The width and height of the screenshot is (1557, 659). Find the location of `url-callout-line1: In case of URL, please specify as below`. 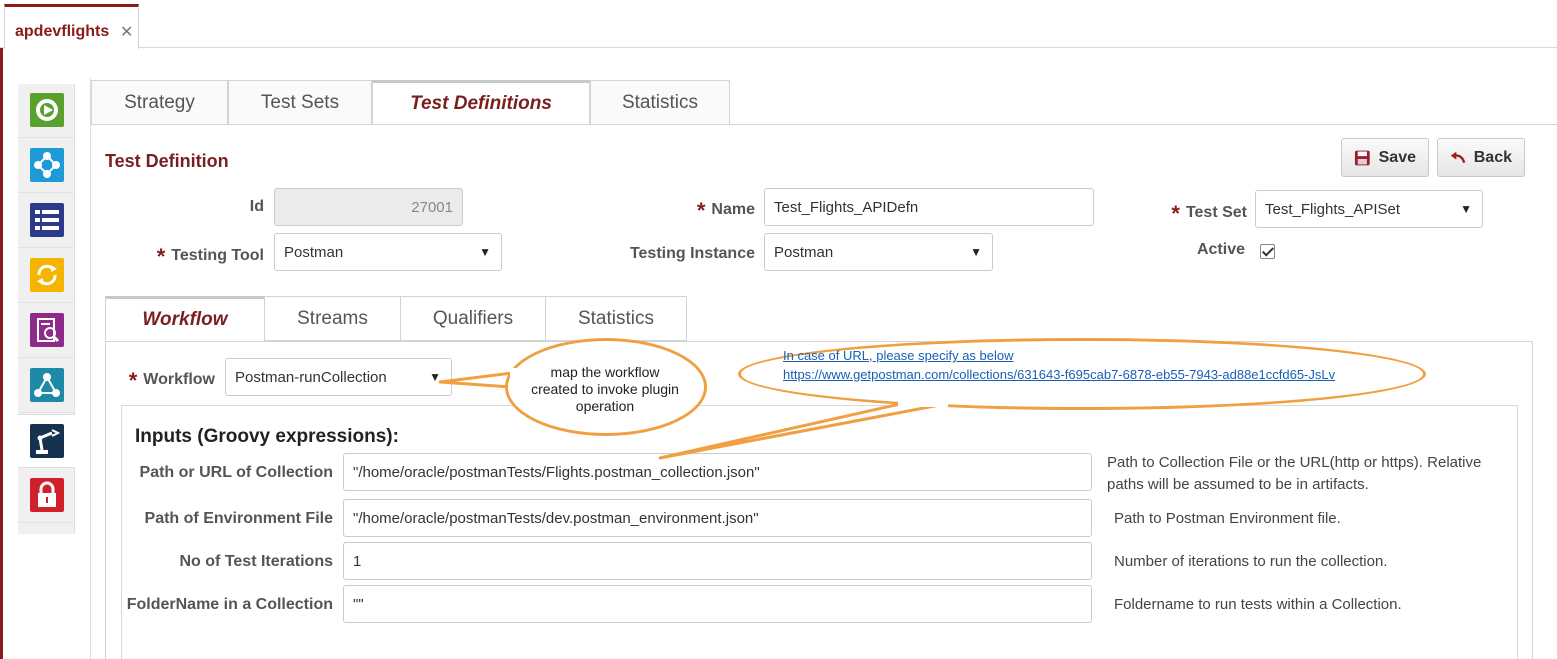

url-callout-line1: In case of URL, please specify as below is located at coordinates (898, 355).